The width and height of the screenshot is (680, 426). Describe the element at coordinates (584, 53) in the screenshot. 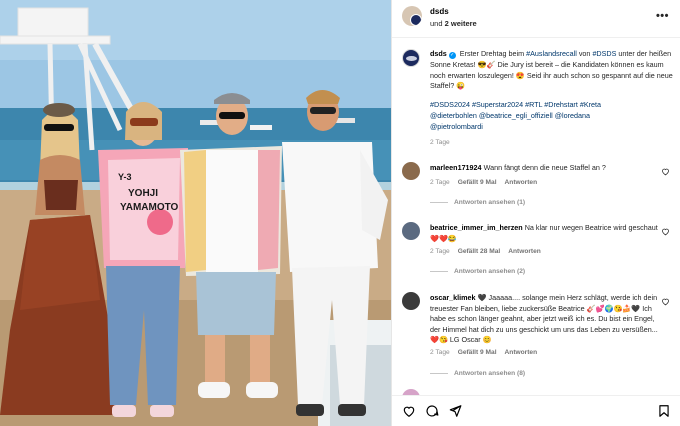

I see `caption-text-2: von` at that location.